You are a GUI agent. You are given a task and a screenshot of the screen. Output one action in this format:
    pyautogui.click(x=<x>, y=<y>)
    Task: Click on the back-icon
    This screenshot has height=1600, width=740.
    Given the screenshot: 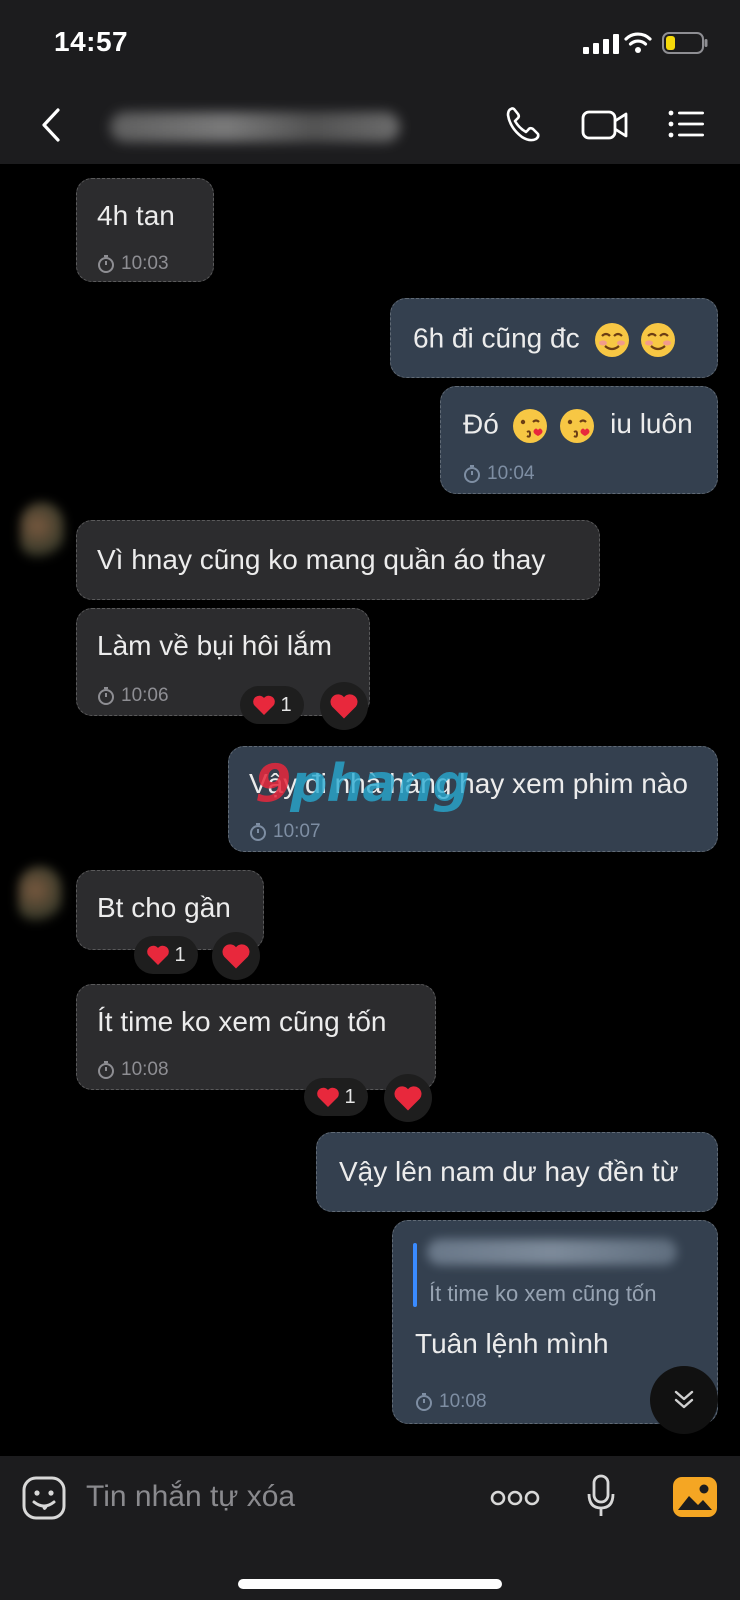 What is the action you would take?
    pyautogui.click(x=52, y=125)
    